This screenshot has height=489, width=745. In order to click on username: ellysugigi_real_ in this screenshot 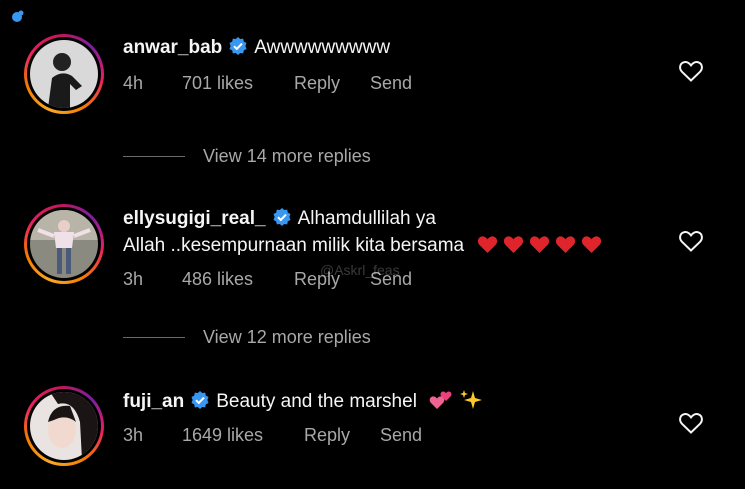, I will do `click(194, 218)`.